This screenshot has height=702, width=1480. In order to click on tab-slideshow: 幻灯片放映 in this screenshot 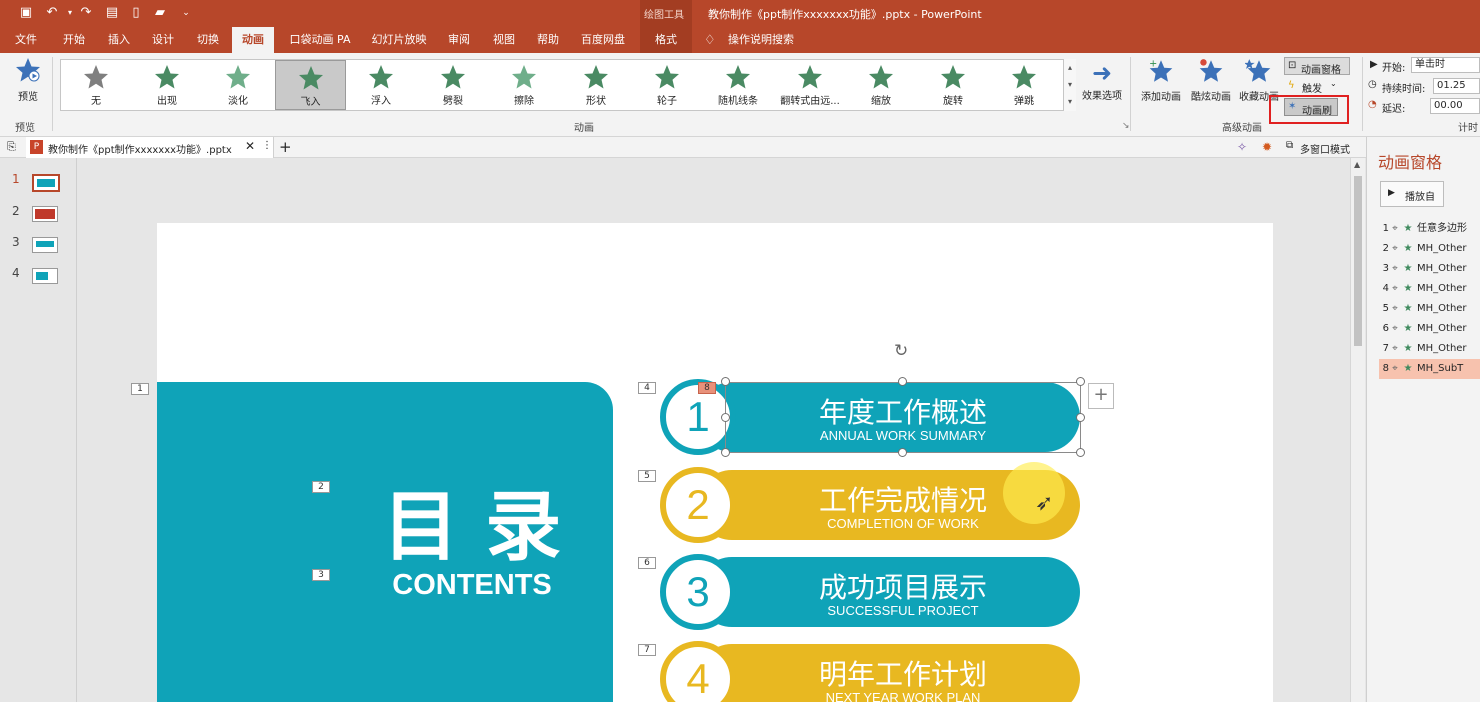, I will do `click(399, 40)`.